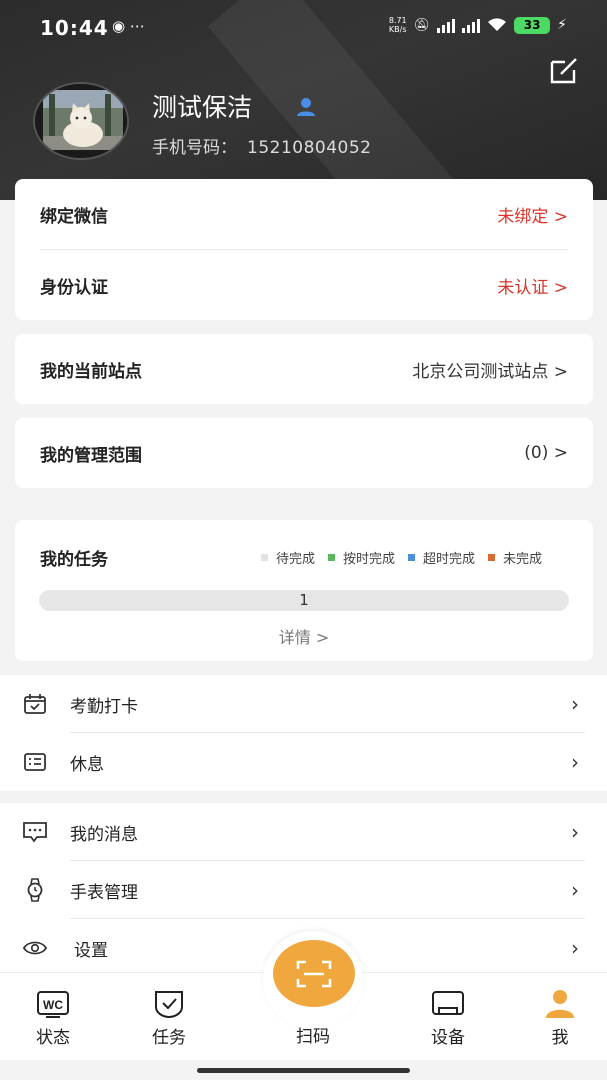  Describe the element at coordinates (74, 28) in the screenshot. I see `status-time: 10:44` at that location.